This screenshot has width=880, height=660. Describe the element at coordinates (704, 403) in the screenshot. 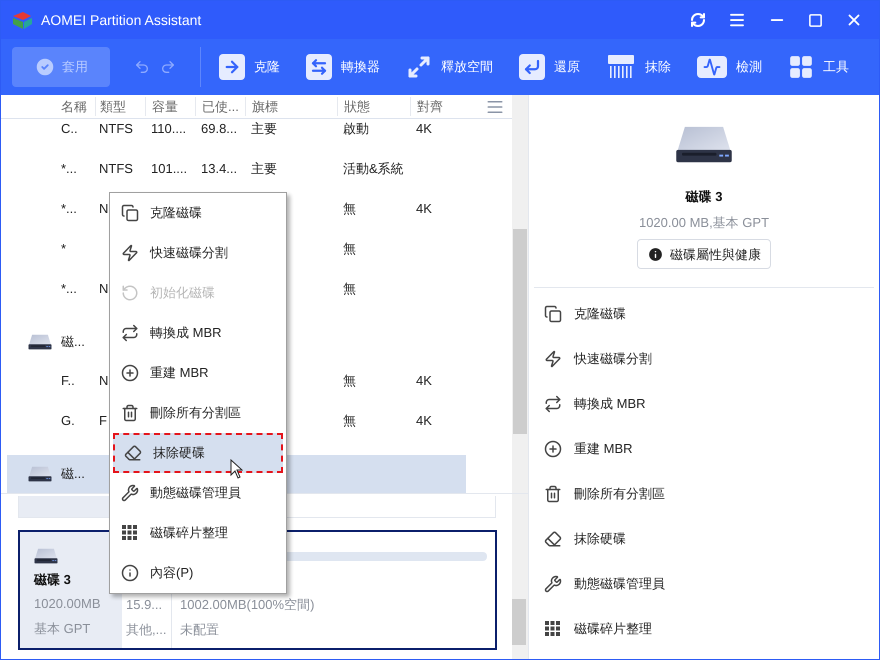

I see `operation-item: 轉換成 MBR` at that location.